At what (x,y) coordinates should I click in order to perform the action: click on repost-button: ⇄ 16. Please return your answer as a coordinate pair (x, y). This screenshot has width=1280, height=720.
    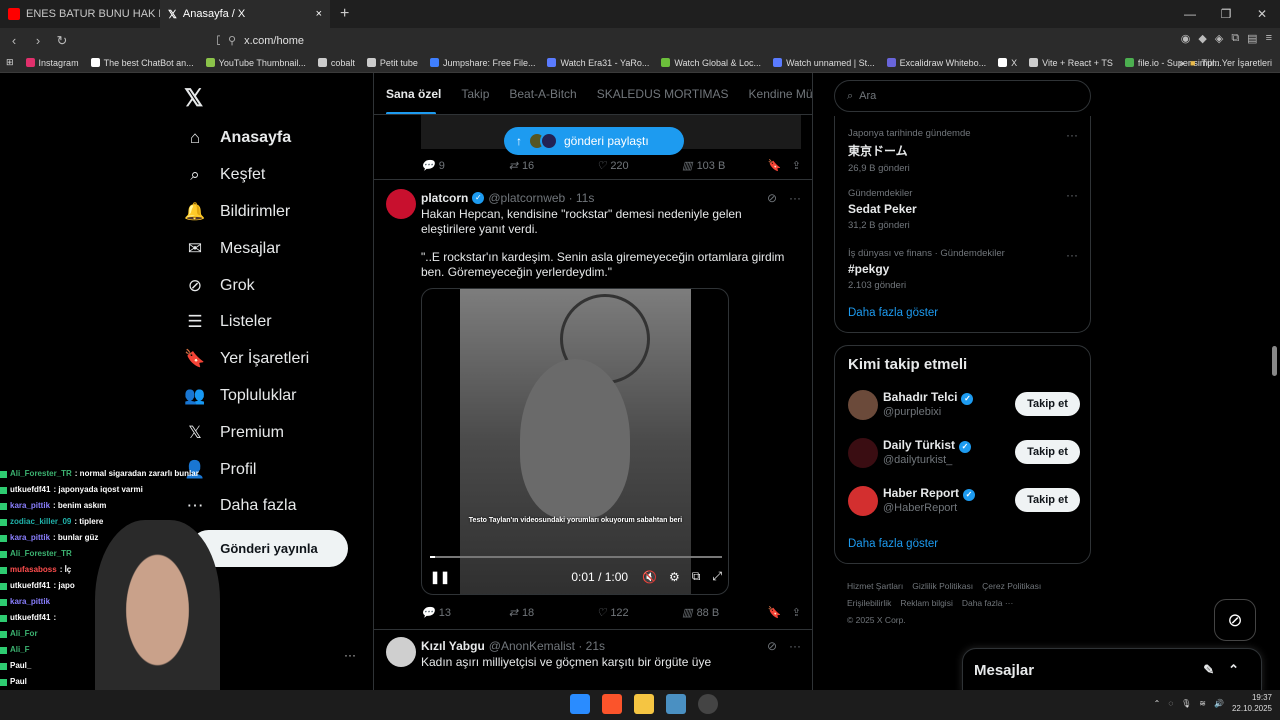
    Looking at the image, I should click on (553, 166).